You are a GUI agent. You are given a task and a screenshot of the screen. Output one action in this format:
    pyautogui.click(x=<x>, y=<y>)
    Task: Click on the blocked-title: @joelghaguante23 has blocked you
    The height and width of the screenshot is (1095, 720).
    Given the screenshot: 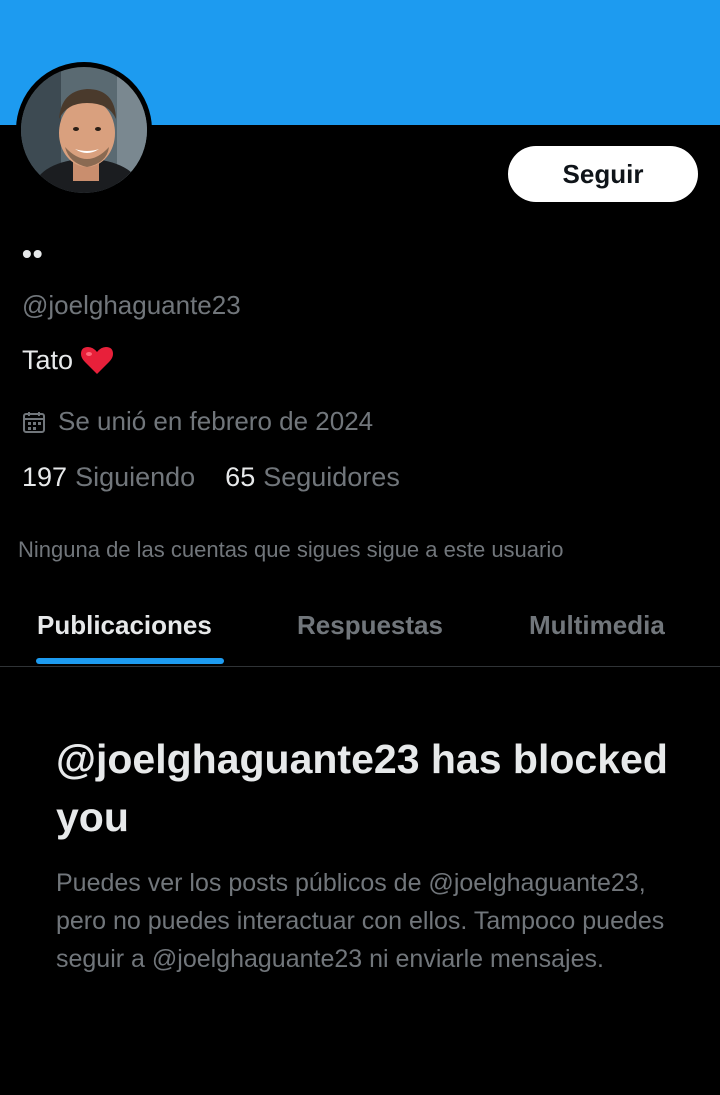 What is the action you would take?
    pyautogui.click(x=362, y=788)
    